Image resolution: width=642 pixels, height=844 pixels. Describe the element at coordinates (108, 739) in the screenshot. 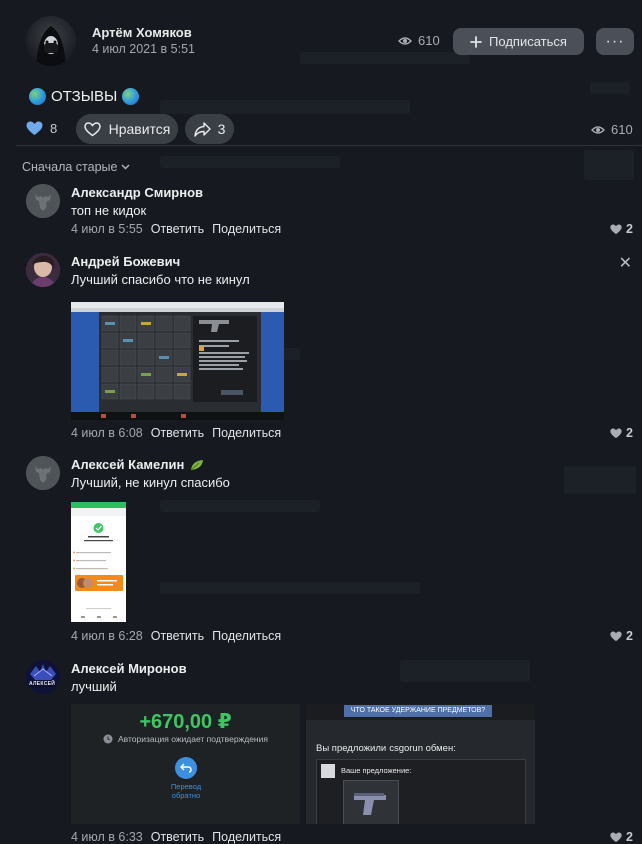

I see `clock-icon` at that location.